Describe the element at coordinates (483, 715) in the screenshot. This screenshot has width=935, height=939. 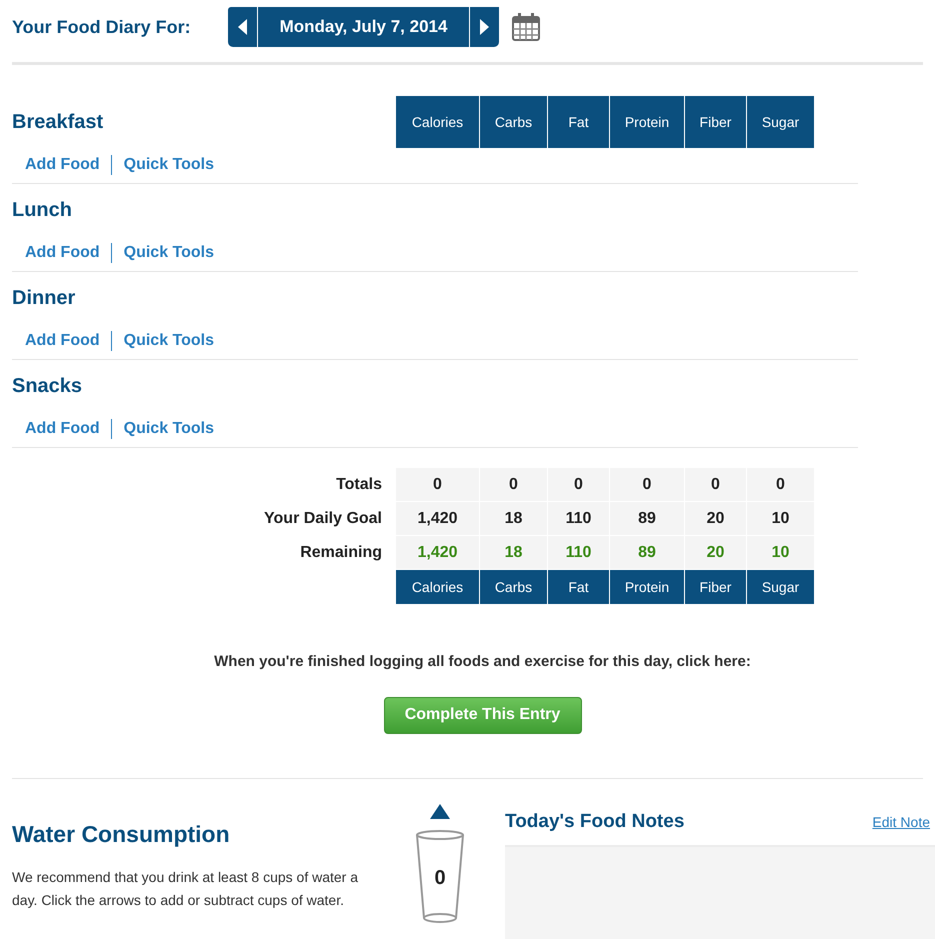
I see `complete-entry-button: Complete This Entry` at that location.